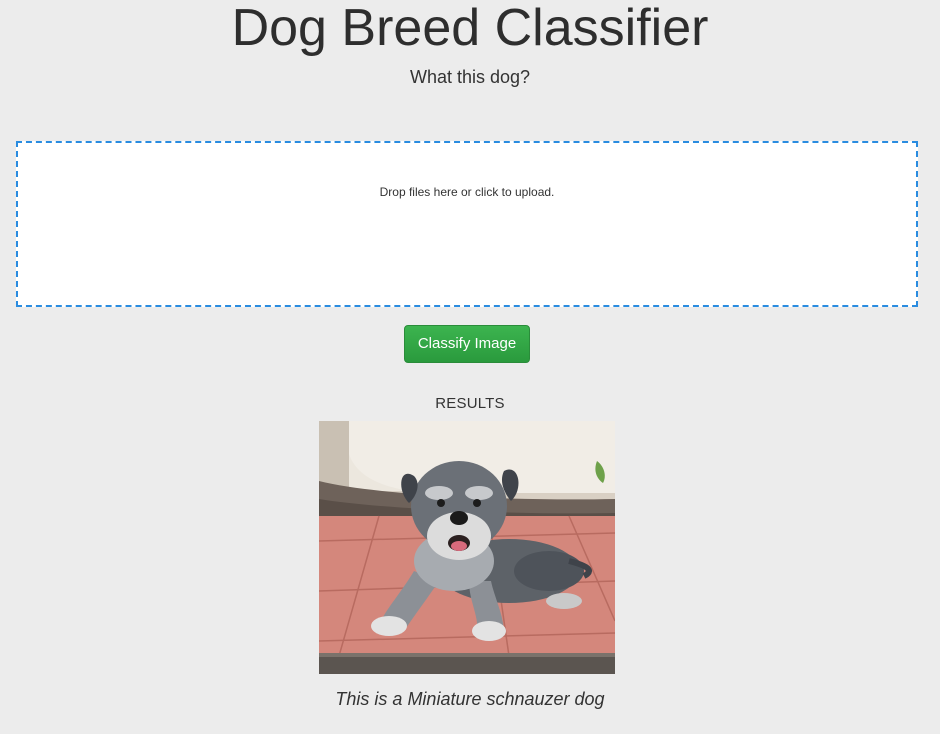  Describe the element at coordinates (470, 28) in the screenshot. I see `page-title: Dog Breed Classifier` at that location.